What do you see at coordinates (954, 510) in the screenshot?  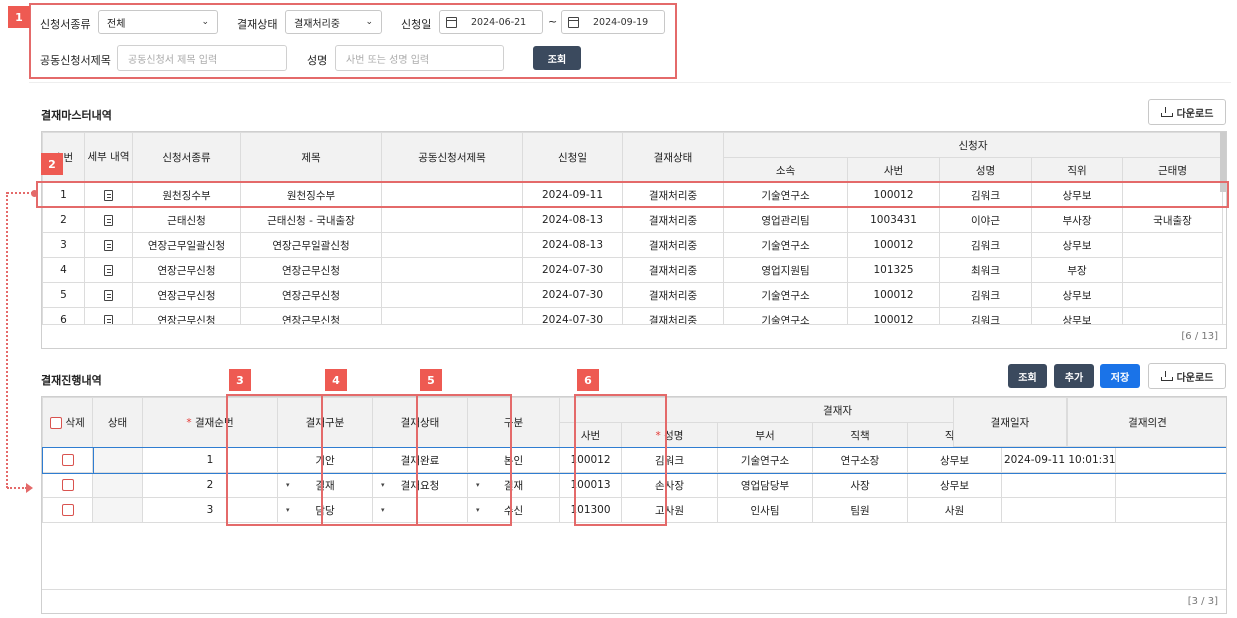 I see `progress-cell-pos: 사원` at bounding box center [954, 510].